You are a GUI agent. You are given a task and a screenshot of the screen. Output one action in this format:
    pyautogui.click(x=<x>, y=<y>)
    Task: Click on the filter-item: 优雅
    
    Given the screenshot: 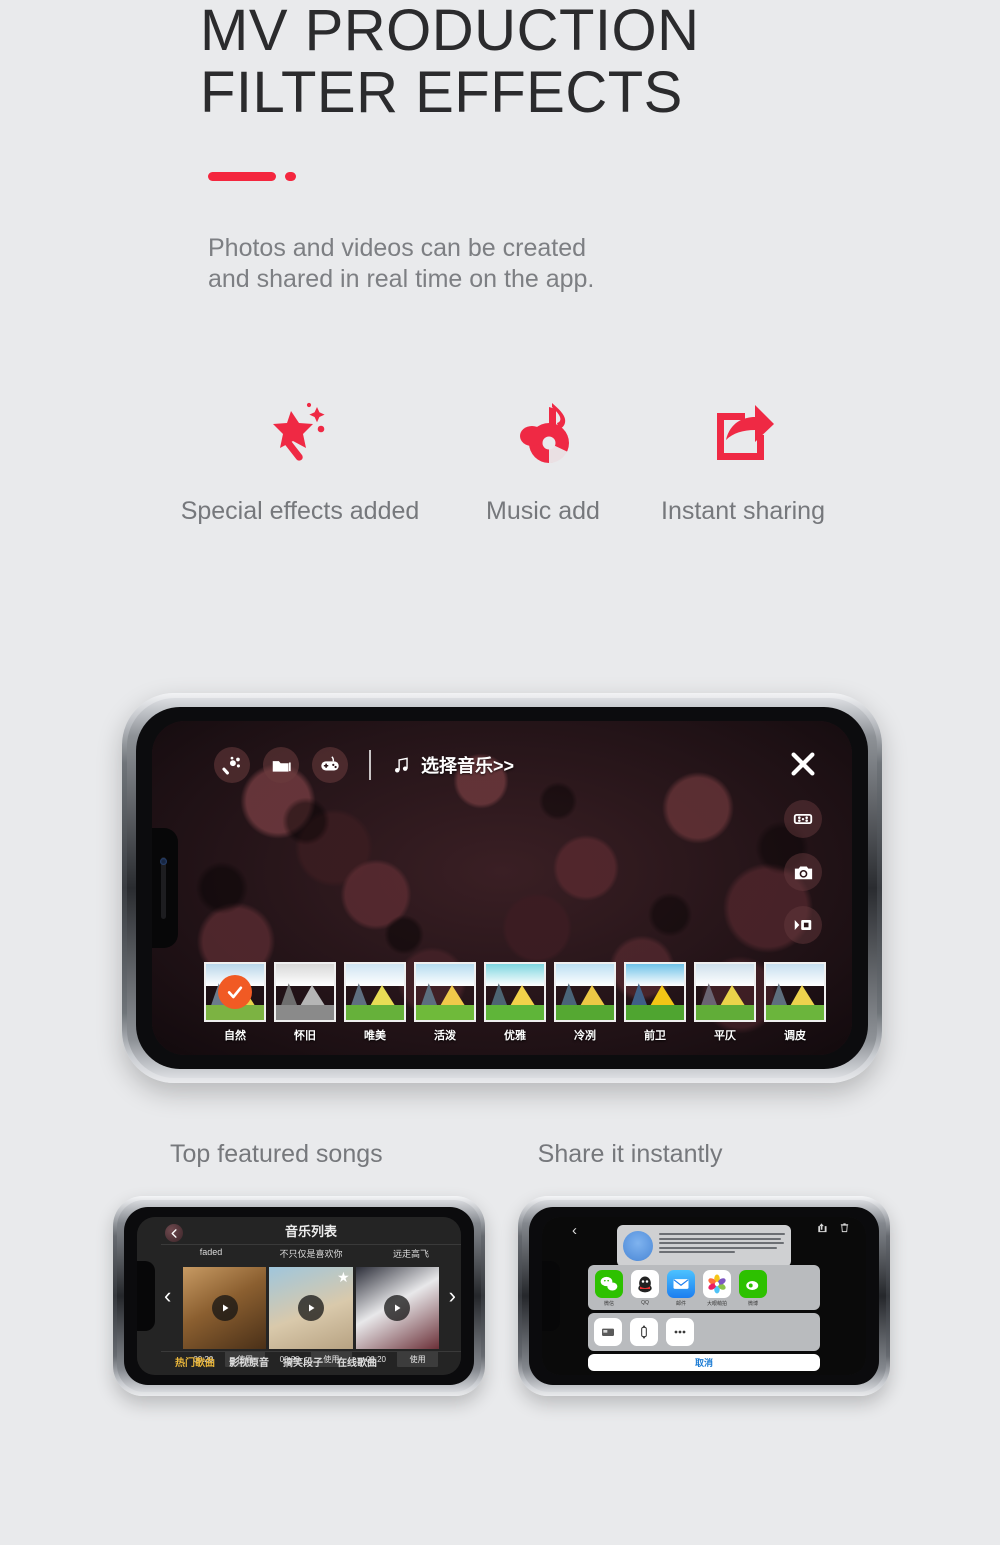 What is the action you would take?
    pyautogui.click(x=515, y=1002)
    